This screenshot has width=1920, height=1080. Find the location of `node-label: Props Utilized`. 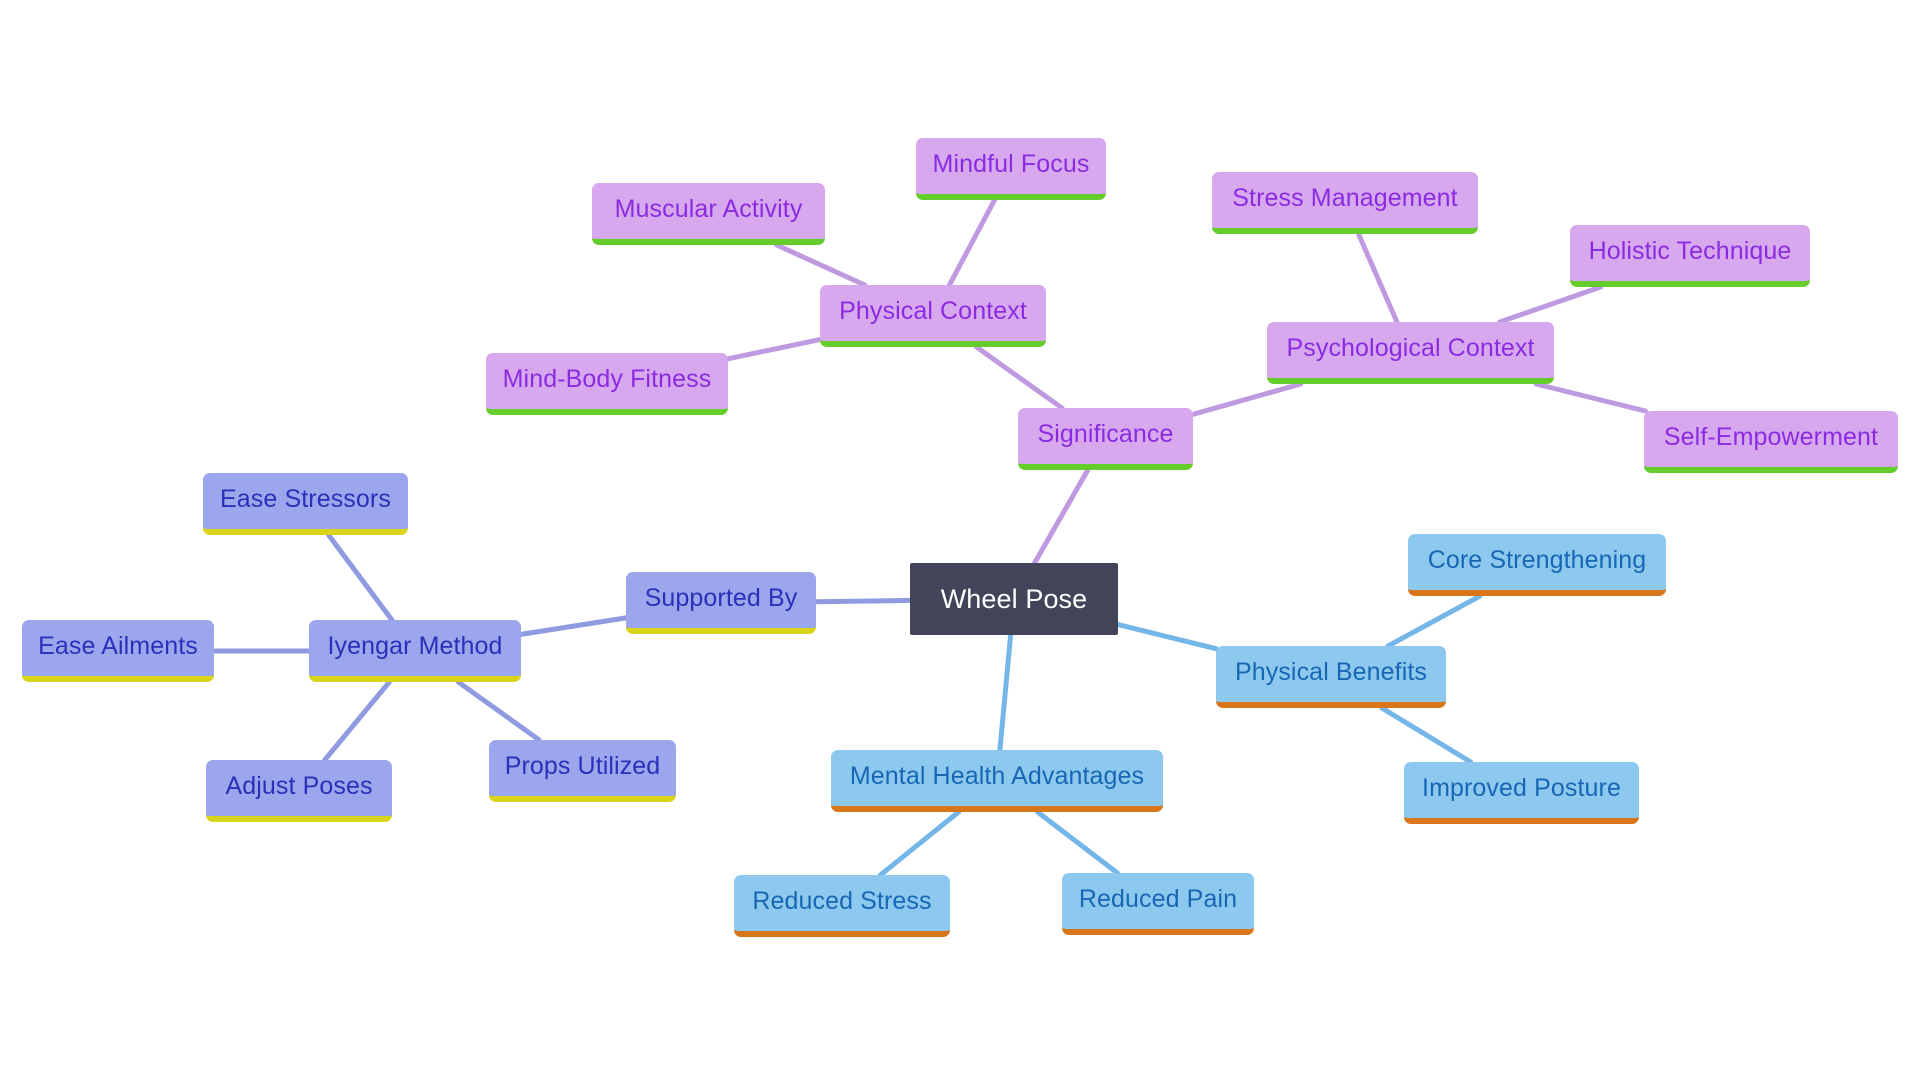

node-label: Props Utilized is located at coordinates (582, 765).